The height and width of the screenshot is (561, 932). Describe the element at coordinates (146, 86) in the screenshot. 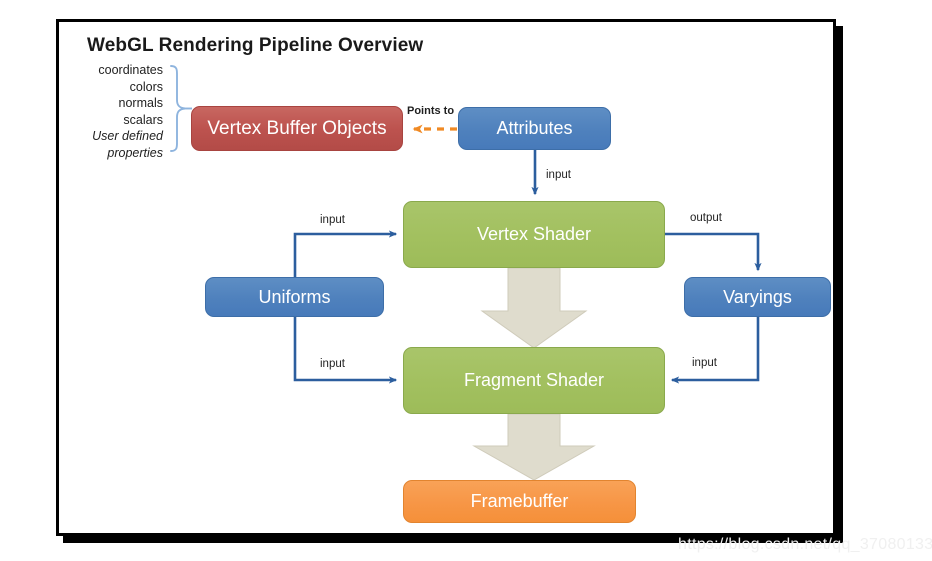

I see `list-item: colors` at that location.